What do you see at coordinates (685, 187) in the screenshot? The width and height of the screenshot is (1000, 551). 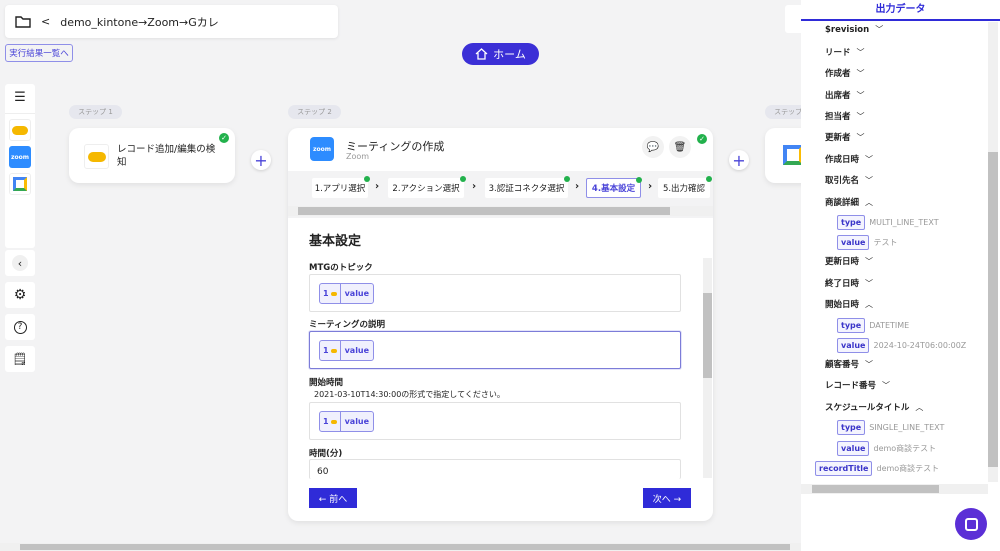 I see `tab-output-check: 5.出力確認` at bounding box center [685, 187].